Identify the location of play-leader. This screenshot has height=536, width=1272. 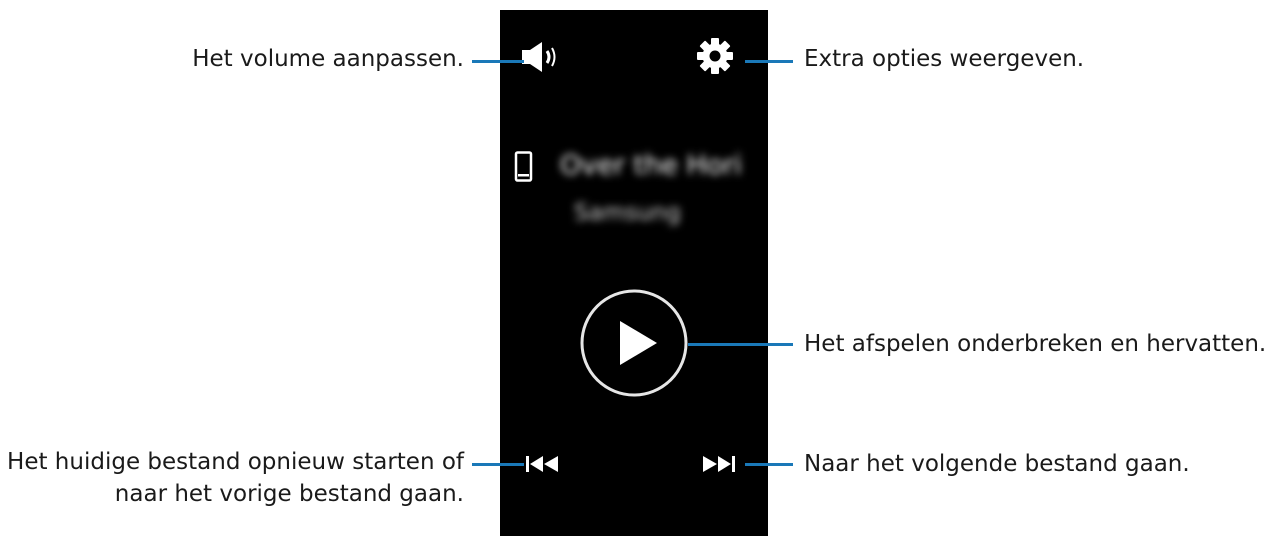
(740, 344).